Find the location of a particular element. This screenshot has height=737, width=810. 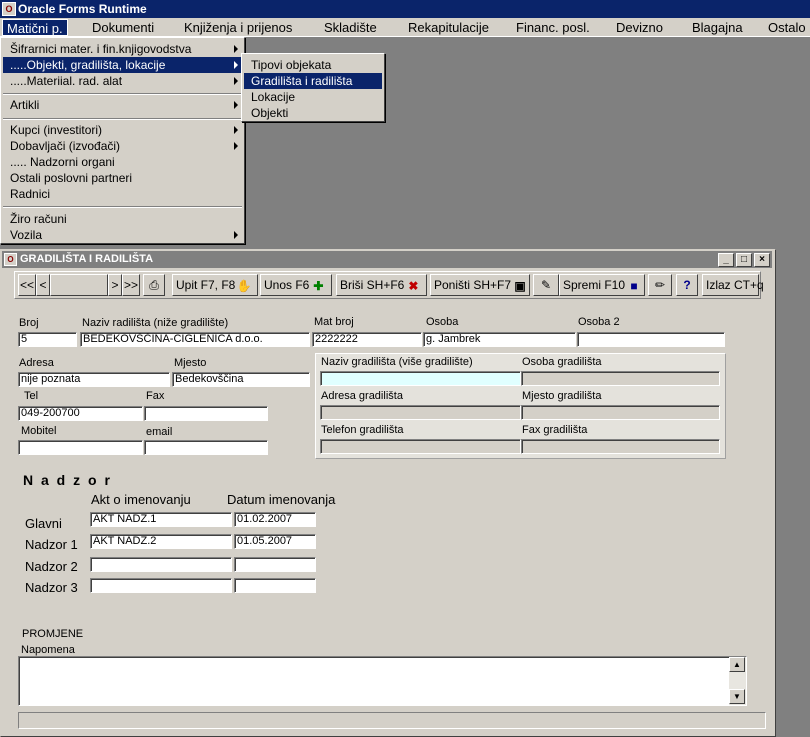

query-label: Upit F7, F8 is located at coordinates (206, 285).